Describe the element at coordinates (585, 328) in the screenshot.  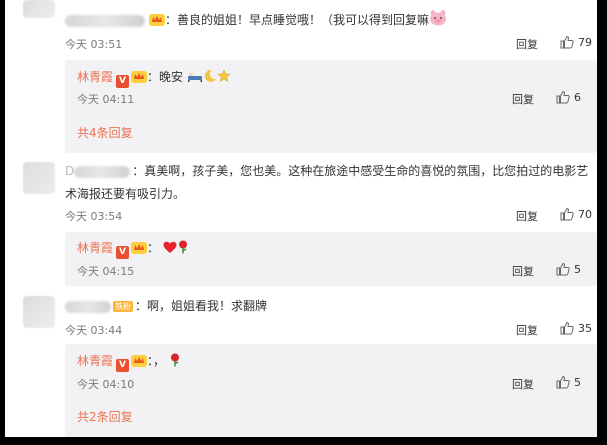
I see `like-count: 35` at that location.